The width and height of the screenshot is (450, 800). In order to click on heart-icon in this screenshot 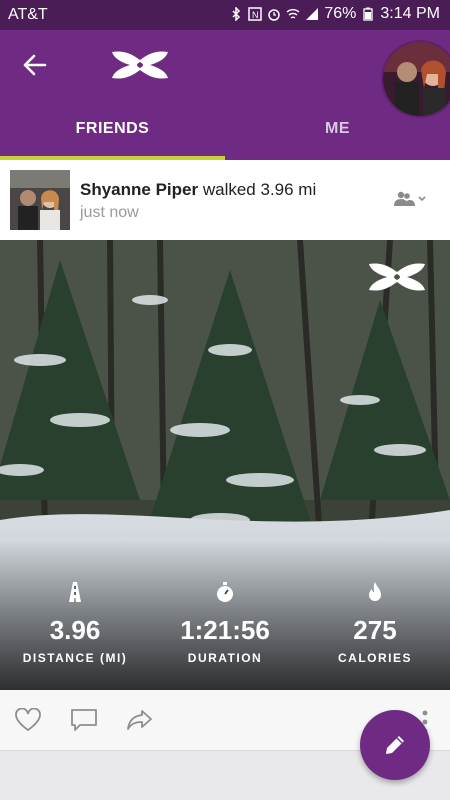, I will do `click(28, 720)`.